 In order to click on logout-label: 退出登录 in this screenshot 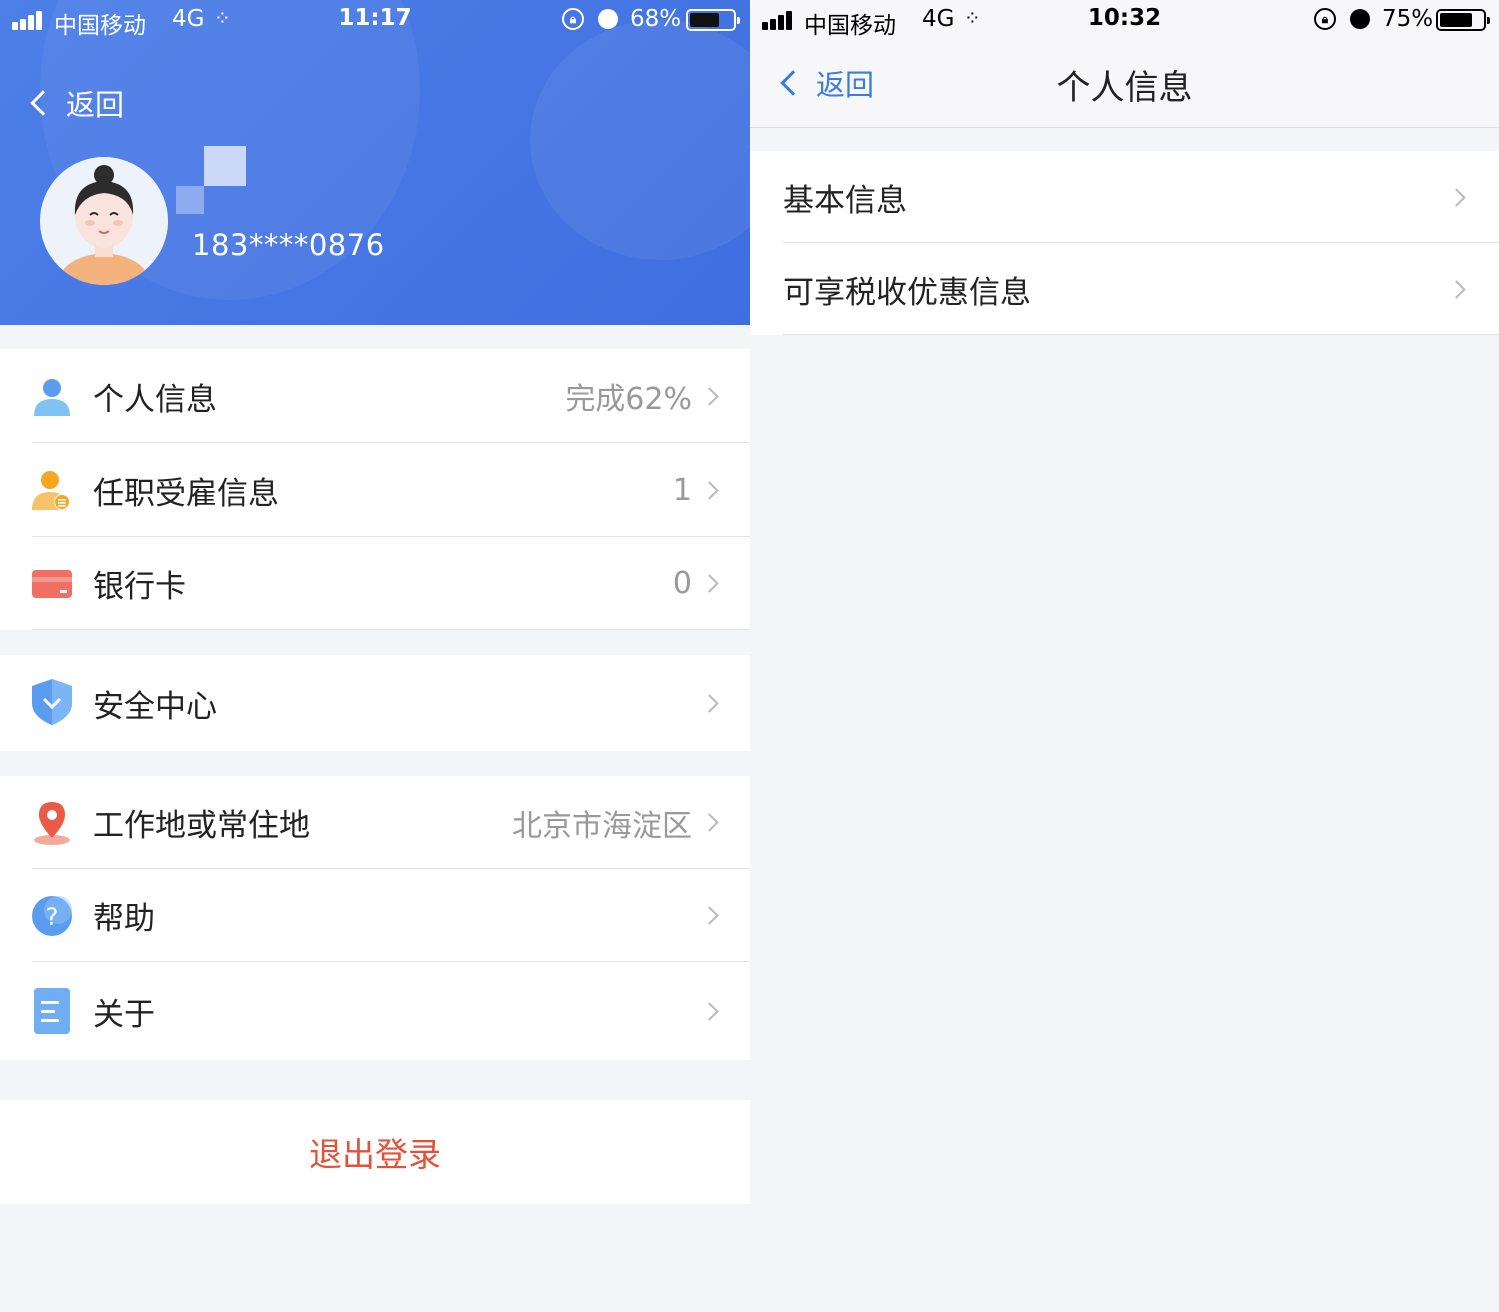, I will do `click(375, 1154)`.